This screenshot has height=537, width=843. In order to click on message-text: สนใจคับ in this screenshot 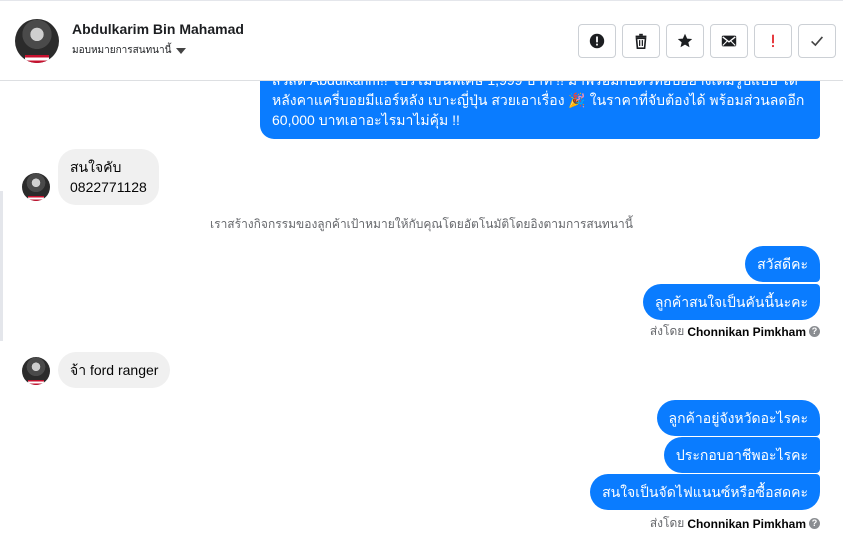, I will do `click(96, 167)`.